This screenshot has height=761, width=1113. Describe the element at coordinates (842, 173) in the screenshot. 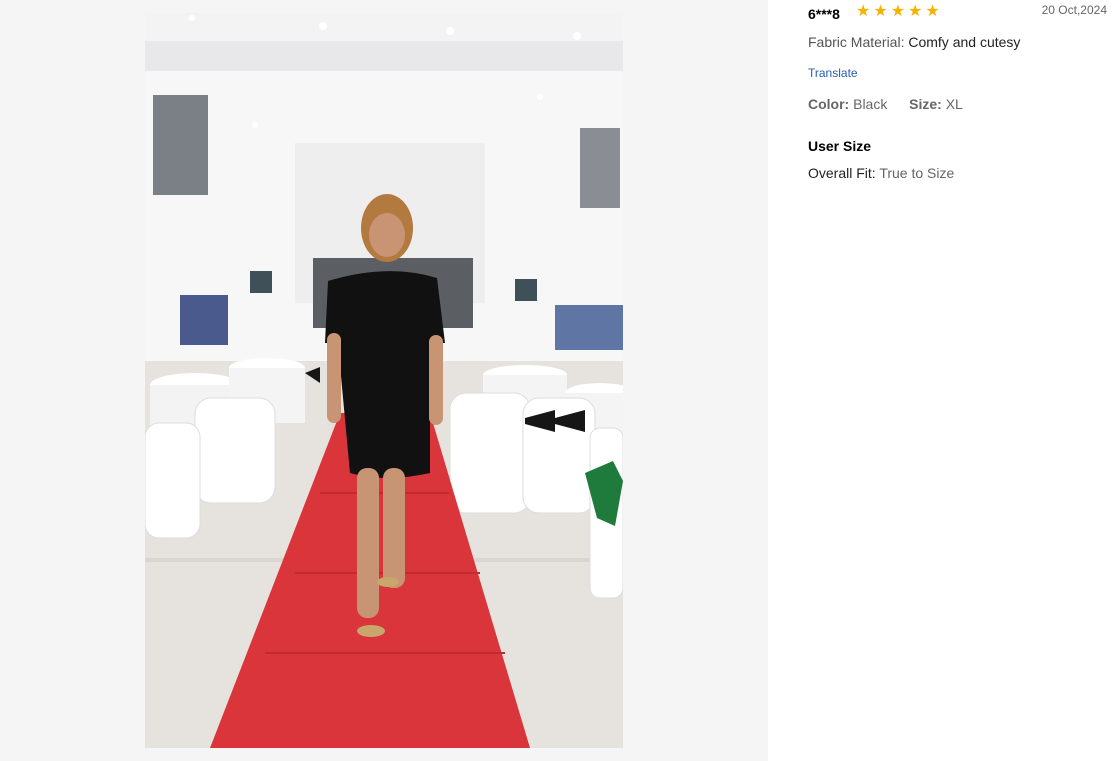

I see `overall-fit-label: Overall Fit:` at that location.